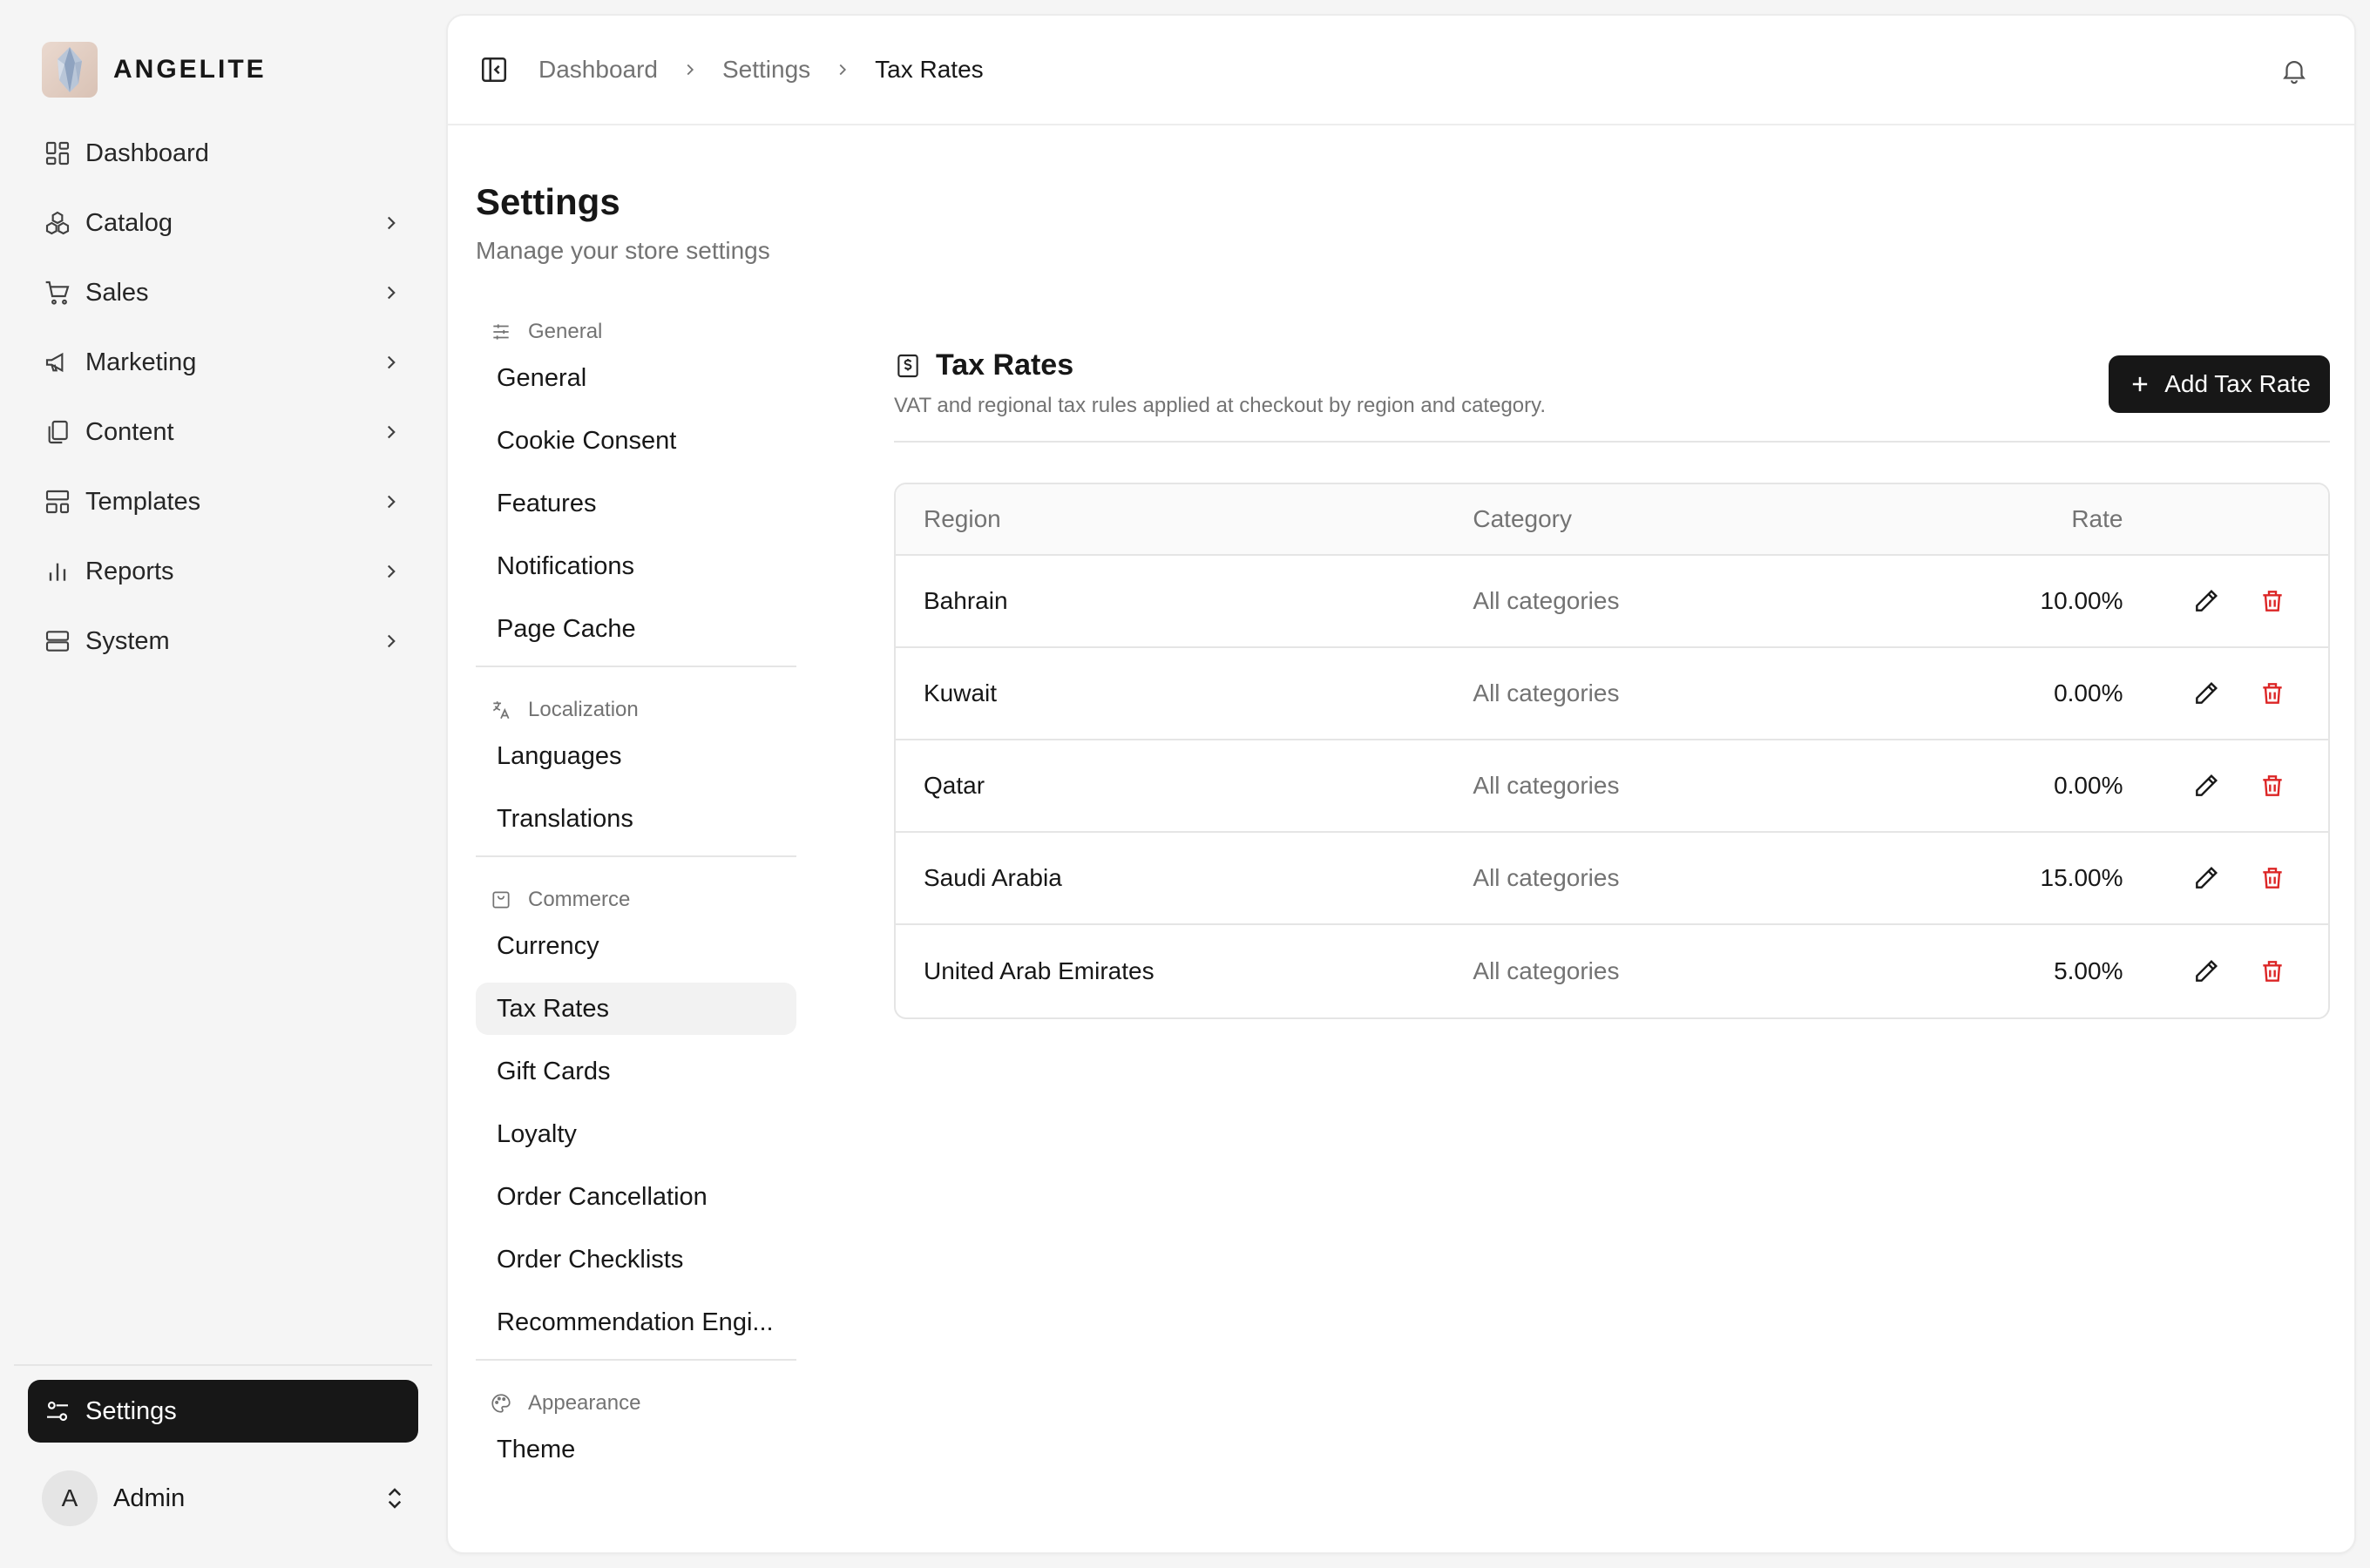 This screenshot has width=2370, height=1568. I want to click on layout-icon, so click(57, 502).